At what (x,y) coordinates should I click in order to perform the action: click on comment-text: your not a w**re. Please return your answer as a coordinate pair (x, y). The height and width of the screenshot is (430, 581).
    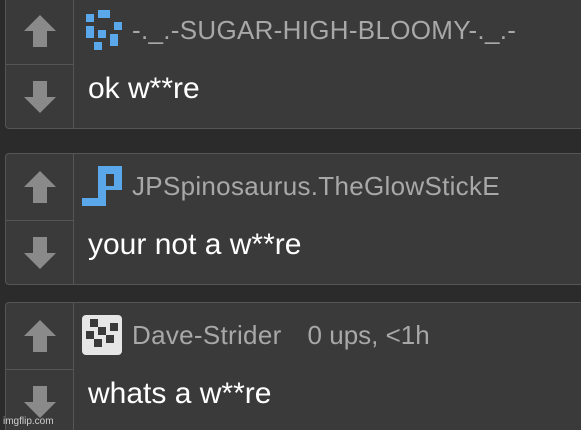
    Looking at the image, I should click on (195, 244).